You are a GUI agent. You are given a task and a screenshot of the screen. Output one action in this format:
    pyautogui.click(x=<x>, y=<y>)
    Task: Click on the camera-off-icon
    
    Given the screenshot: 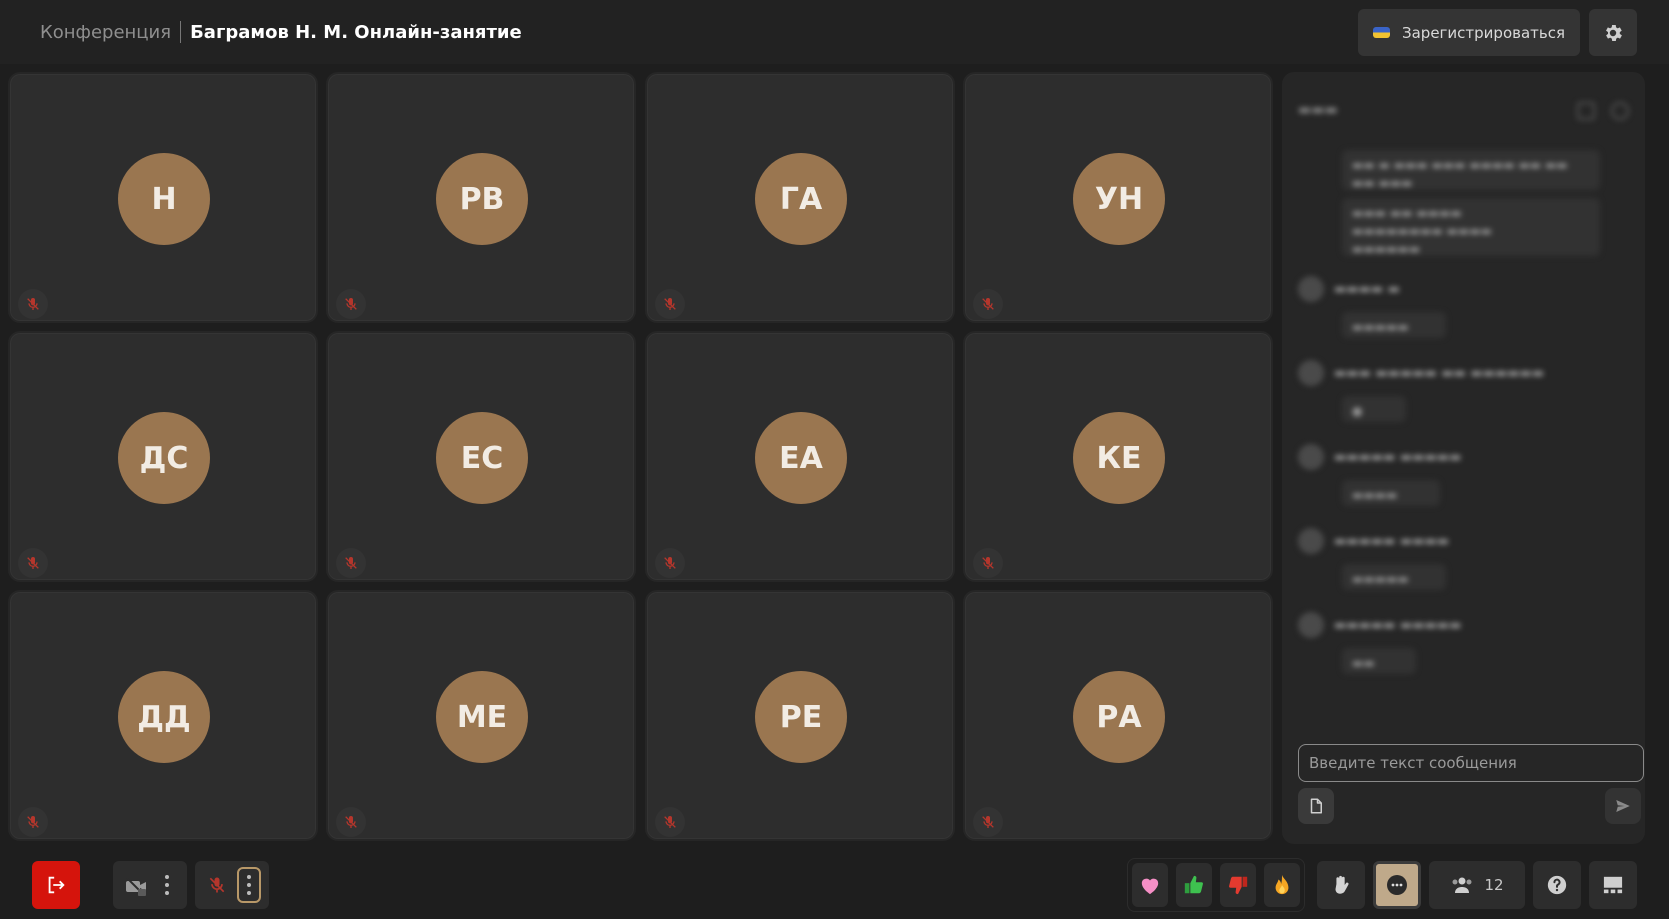 What is the action you would take?
    pyautogui.click(x=136, y=886)
    